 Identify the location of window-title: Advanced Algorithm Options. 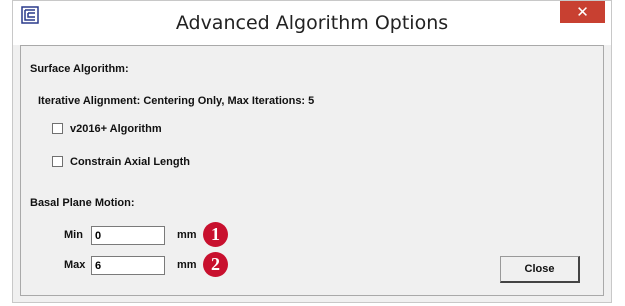
(312, 23).